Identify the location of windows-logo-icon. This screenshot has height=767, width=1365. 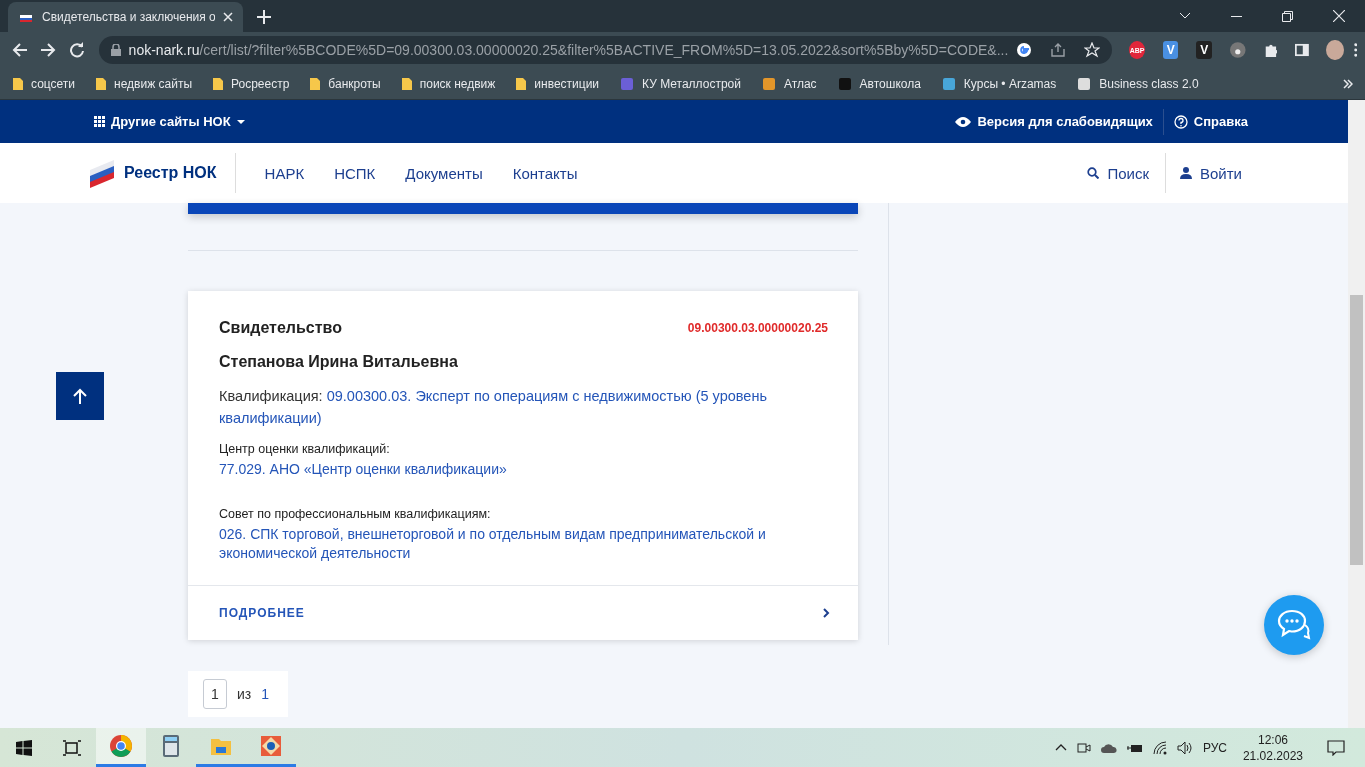
(24, 747).